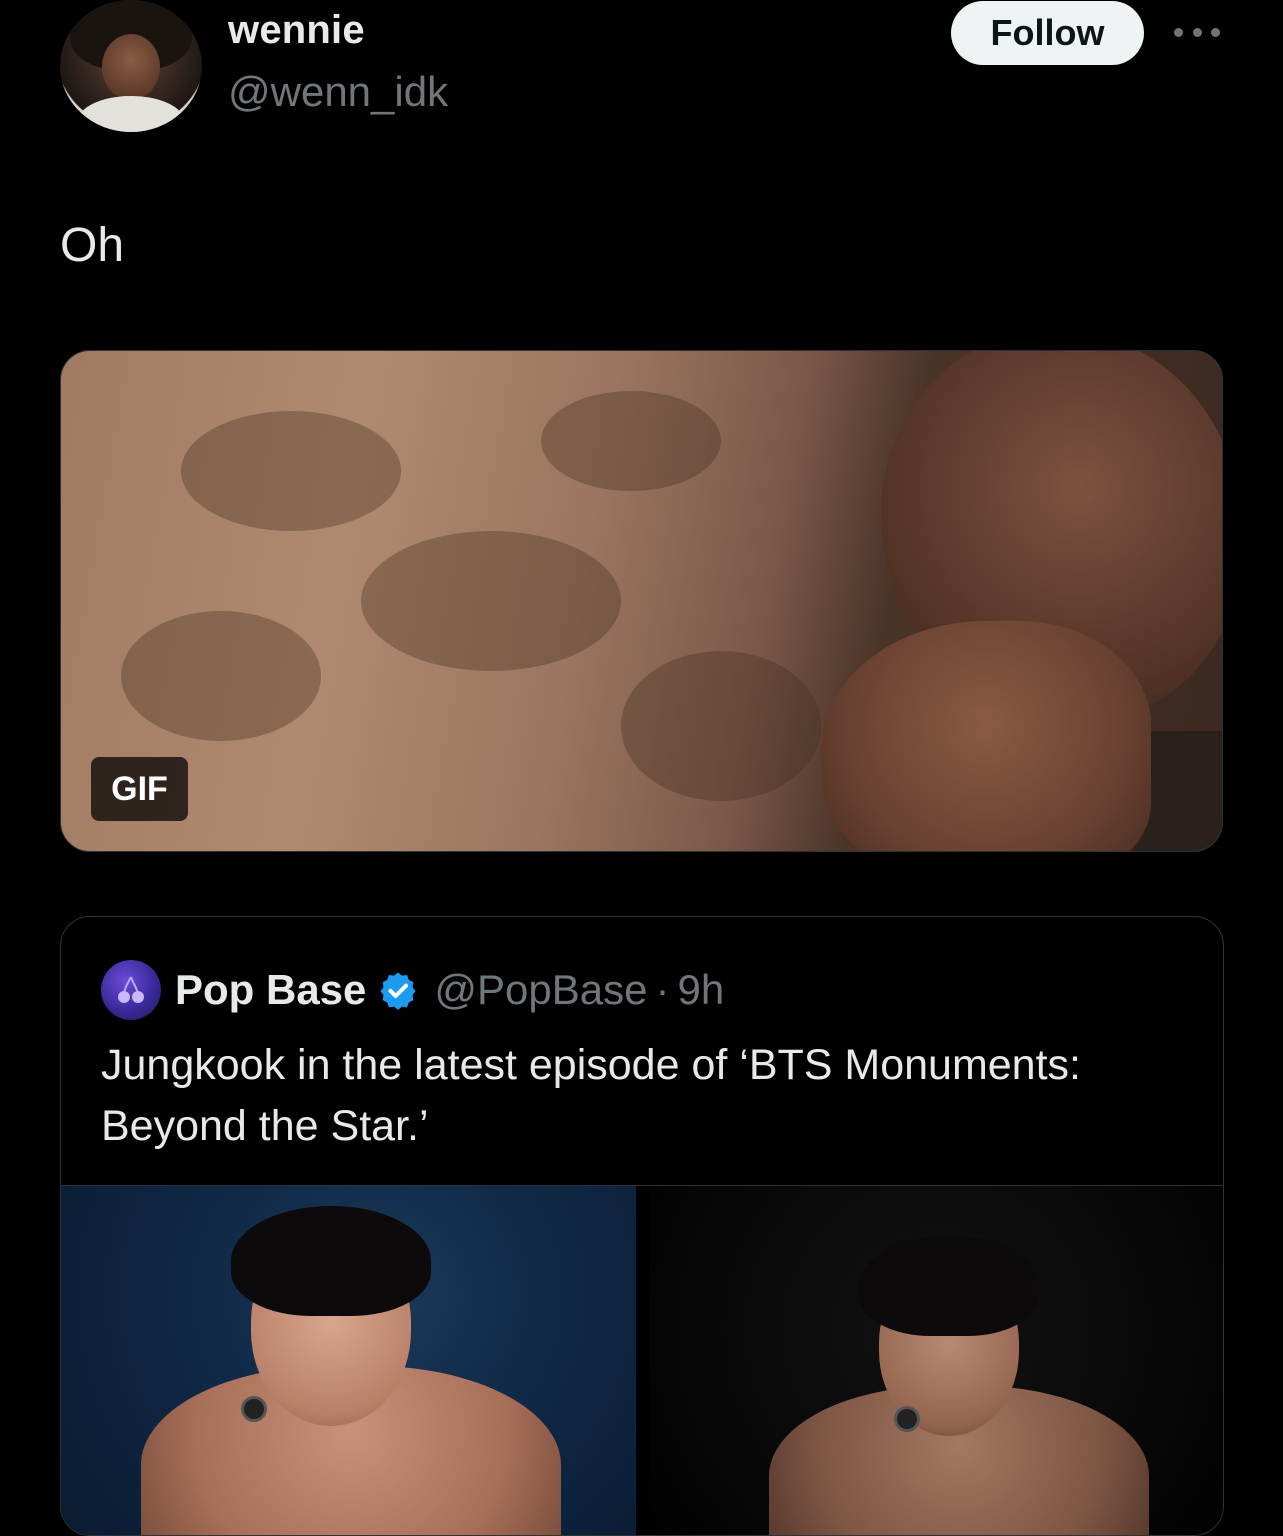 This screenshot has width=1283, height=1536. What do you see at coordinates (398, 991) in the screenshot?
I see `verified-badge-icon` at bounding box center [398, 991].